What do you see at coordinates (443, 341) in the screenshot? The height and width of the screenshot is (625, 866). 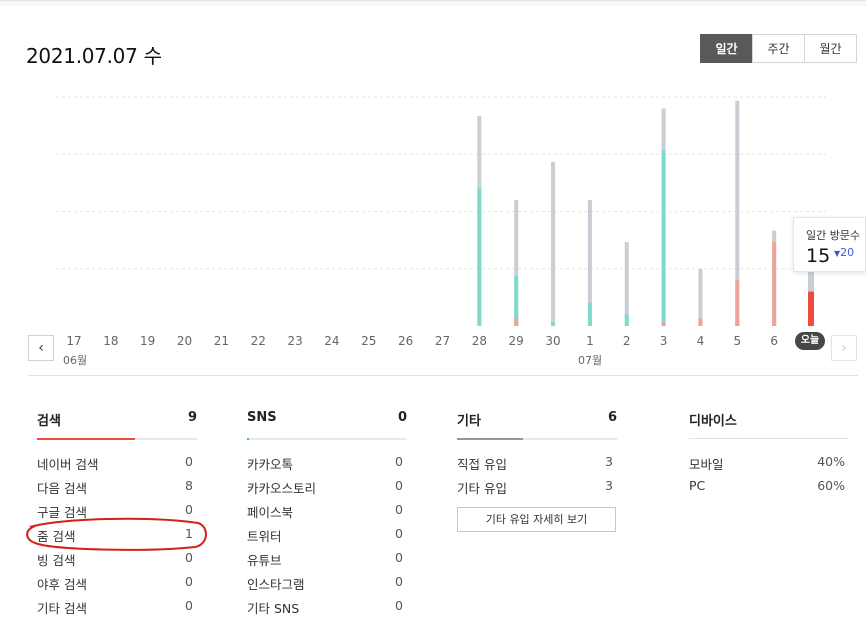 I see `x-tick-label: 27` at bounding box center [443, 341].